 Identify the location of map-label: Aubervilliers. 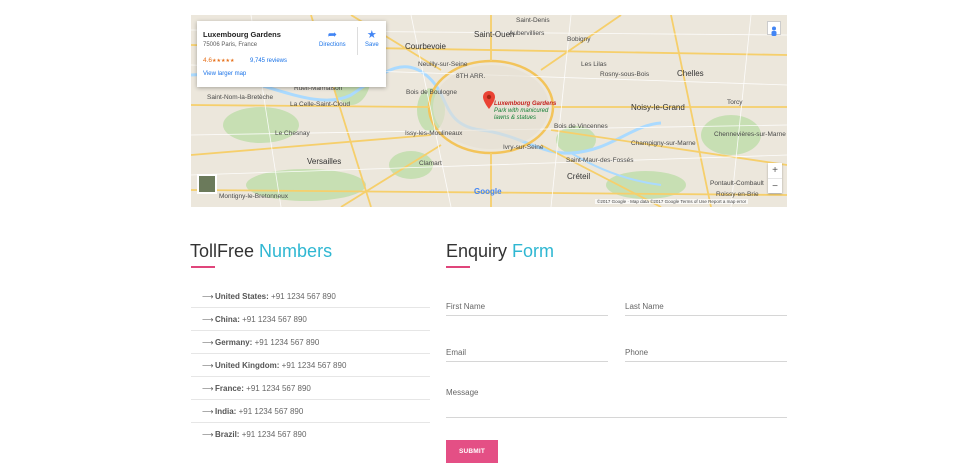
(527, 33).